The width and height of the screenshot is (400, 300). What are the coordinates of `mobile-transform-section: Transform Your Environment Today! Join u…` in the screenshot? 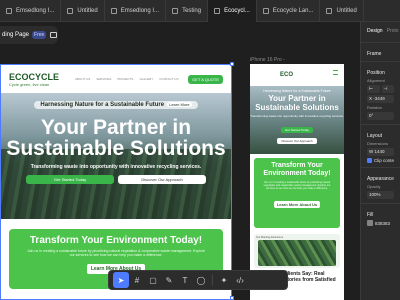 It's located at (297, 193).